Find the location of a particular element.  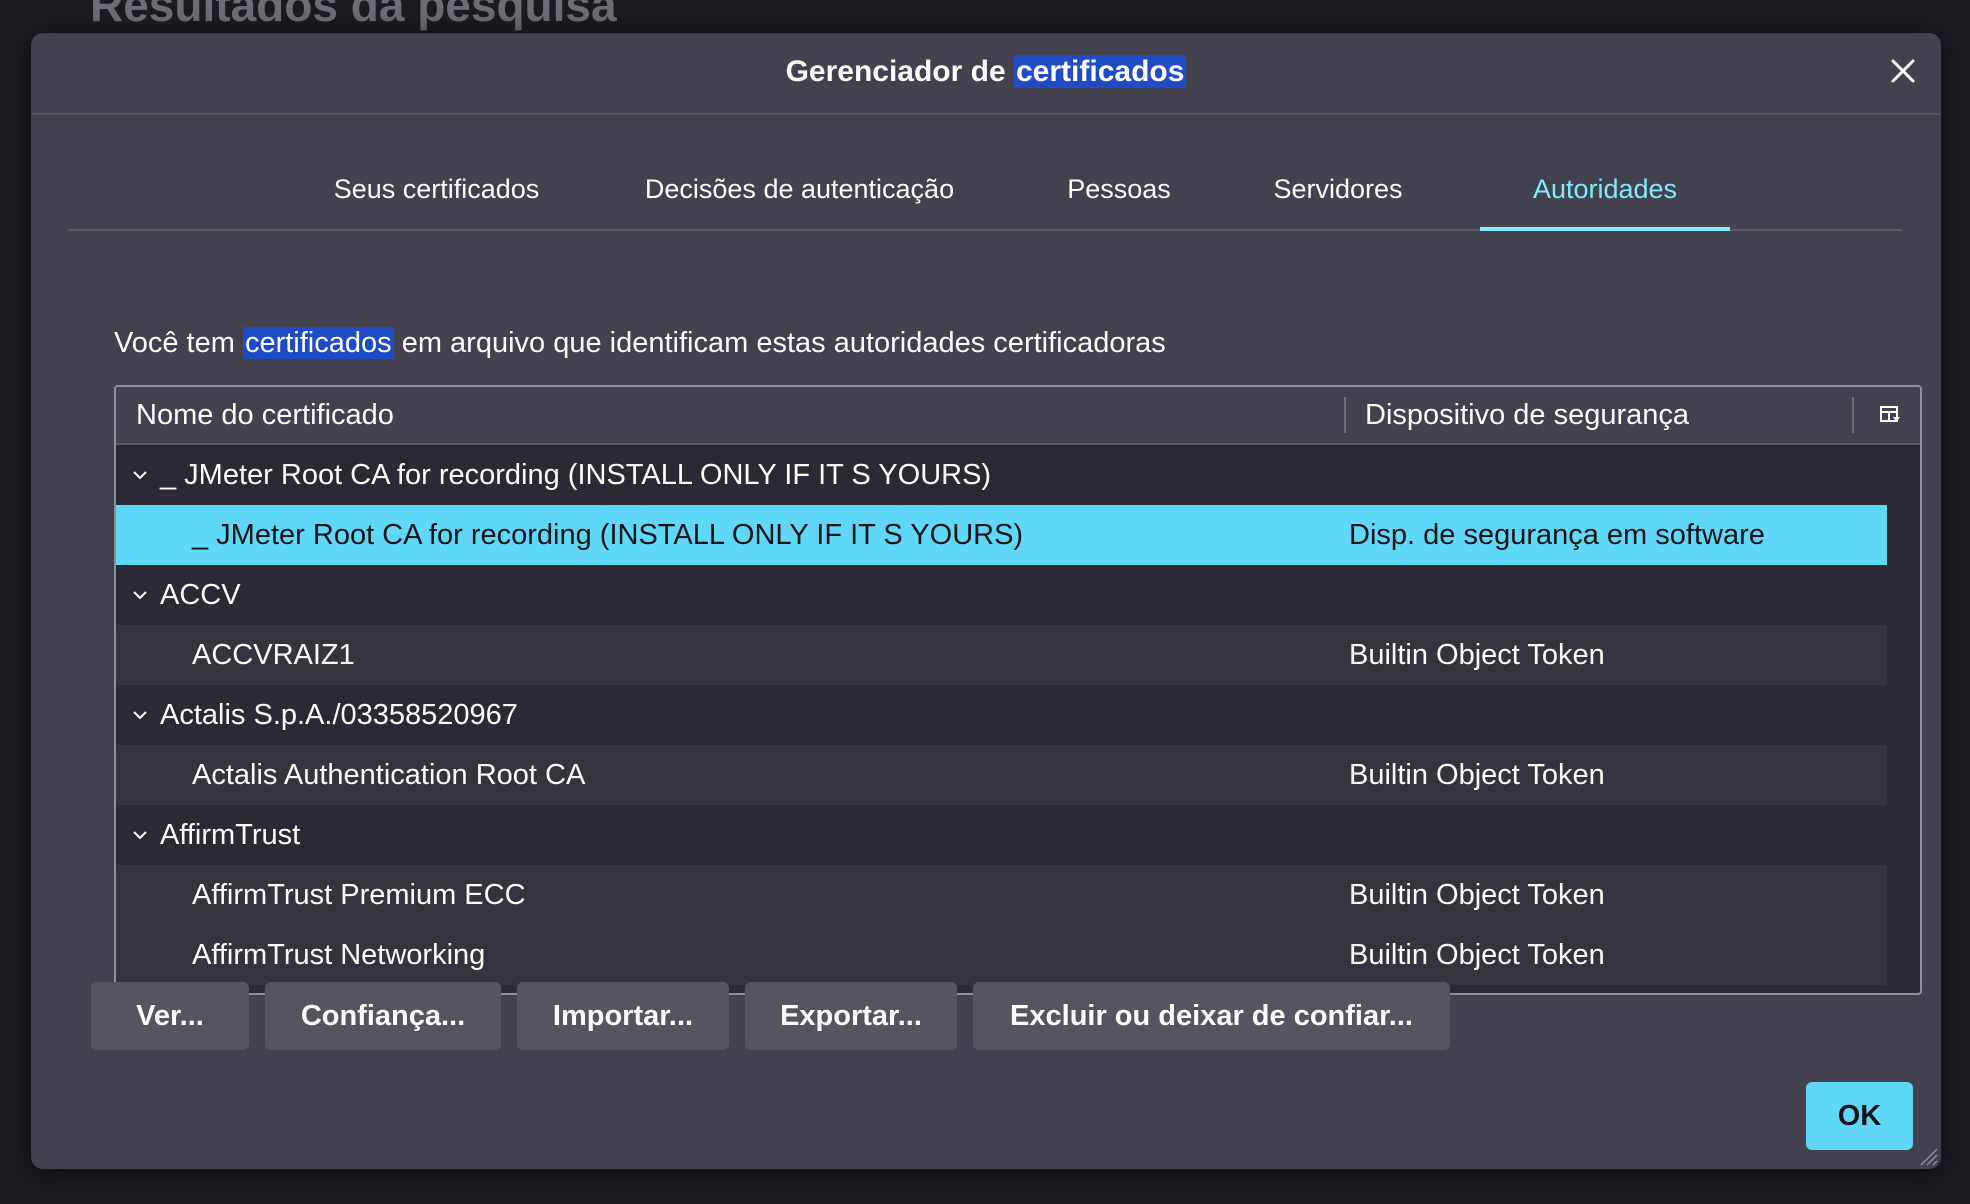

dialog-titlebar: Gerenciador de certificados is located at coordinates (986, 74).